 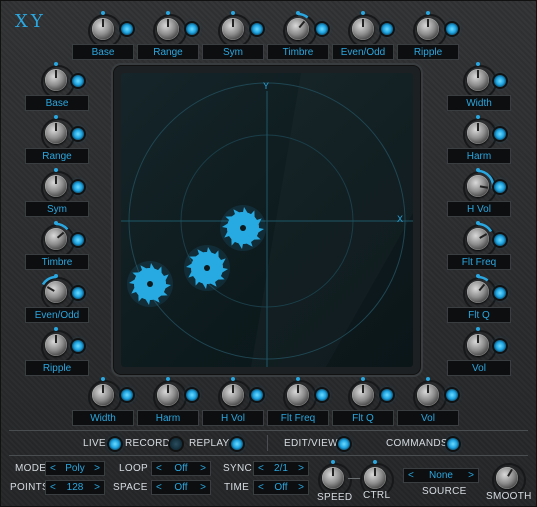 I want to click on sync-select: < 2/1 >, so click(x=281, y=468).